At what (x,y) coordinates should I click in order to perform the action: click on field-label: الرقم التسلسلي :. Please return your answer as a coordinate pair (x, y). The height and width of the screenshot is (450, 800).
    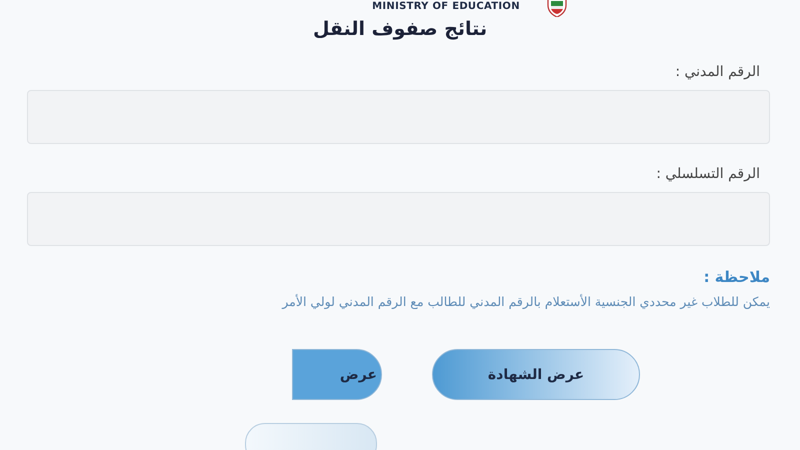
    Looking at the image, I should click on (708, 174).